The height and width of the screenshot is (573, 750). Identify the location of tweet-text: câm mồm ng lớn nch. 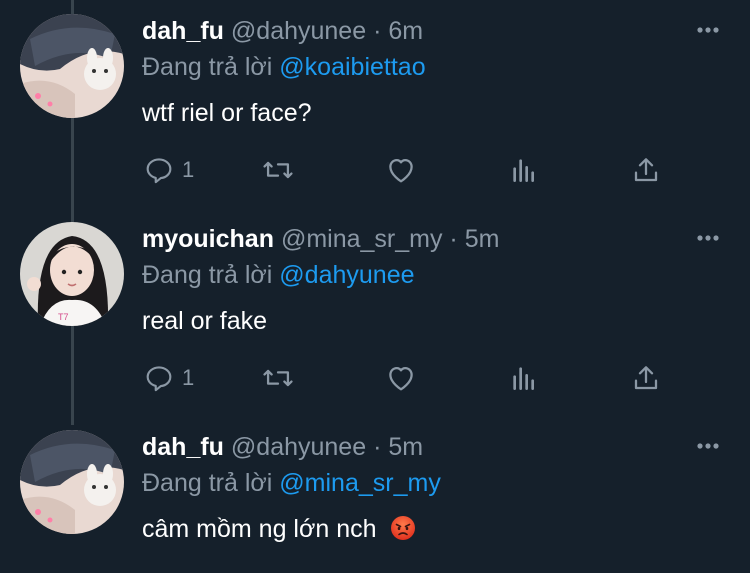
(279, 531).